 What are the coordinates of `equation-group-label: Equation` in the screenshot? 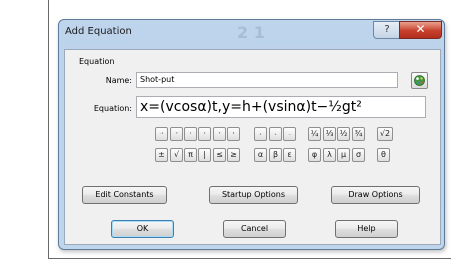 It's located at (97, 61).